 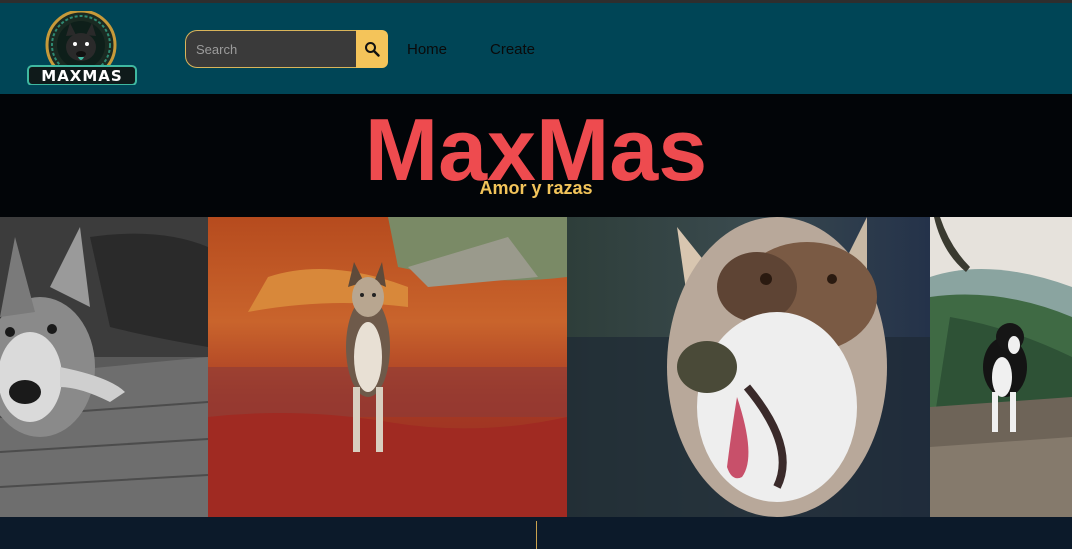 I want to click on footer-divider, so click(x=536, y=535).